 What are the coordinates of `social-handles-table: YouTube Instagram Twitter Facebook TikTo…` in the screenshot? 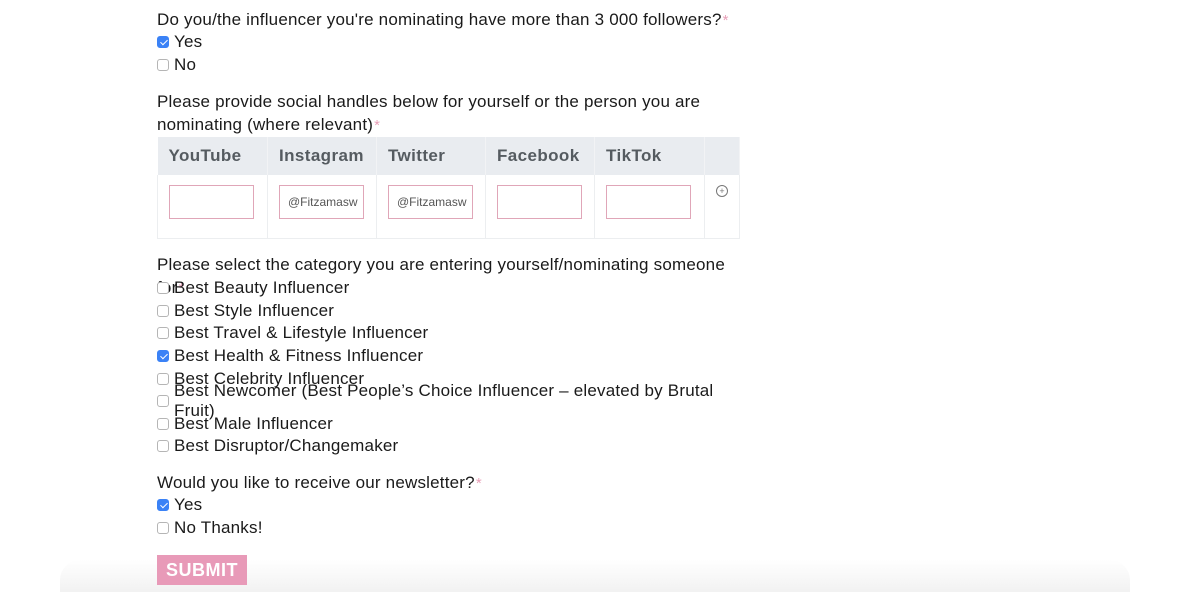 It's located at (448, 188).